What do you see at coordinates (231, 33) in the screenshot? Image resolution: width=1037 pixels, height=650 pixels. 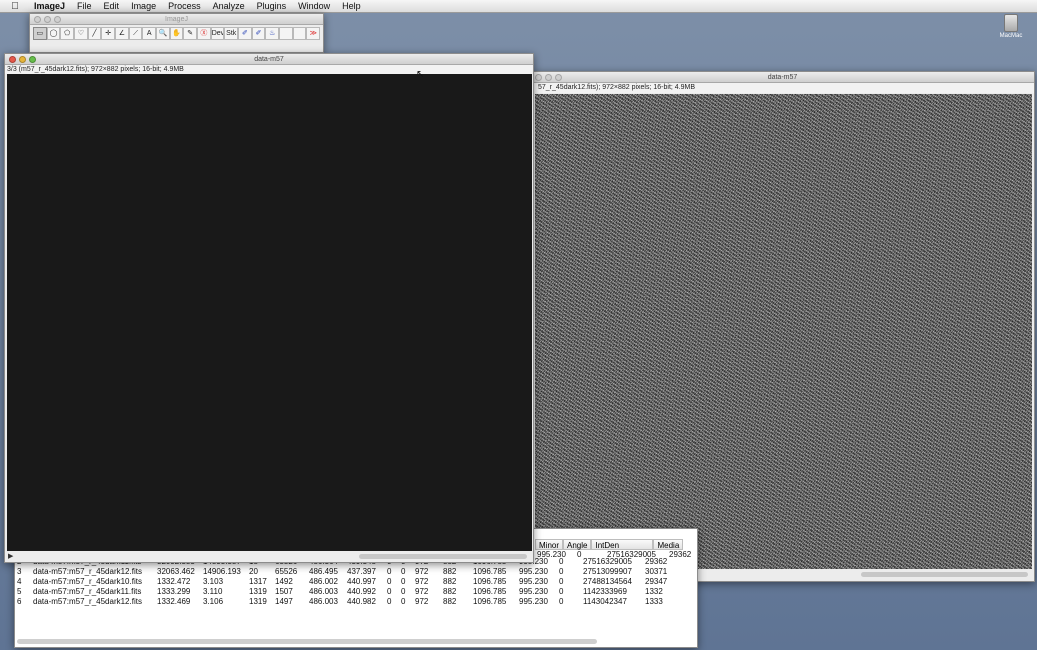 I see `stk-tool-icon: Stk` at bounding box center [231, 33].